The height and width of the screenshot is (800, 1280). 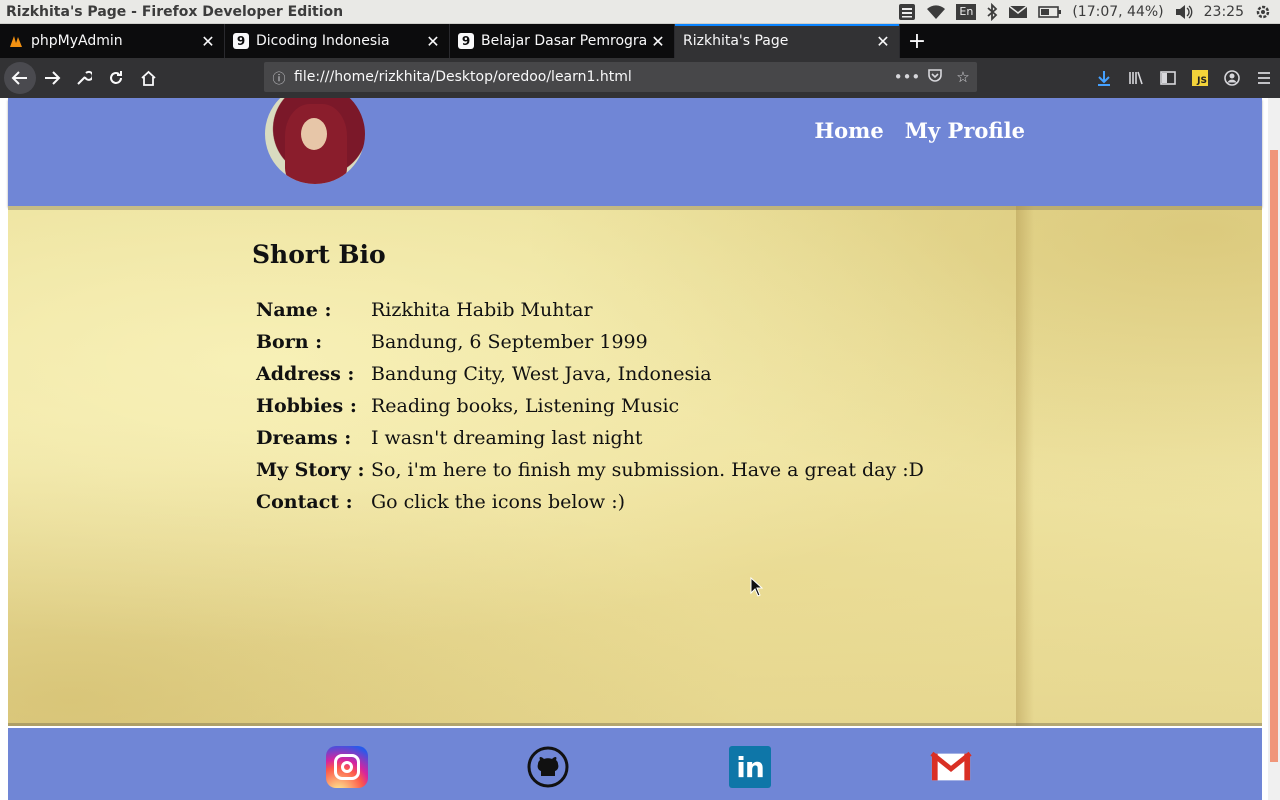 I want to click on avatar, so click(x=315, y=141).